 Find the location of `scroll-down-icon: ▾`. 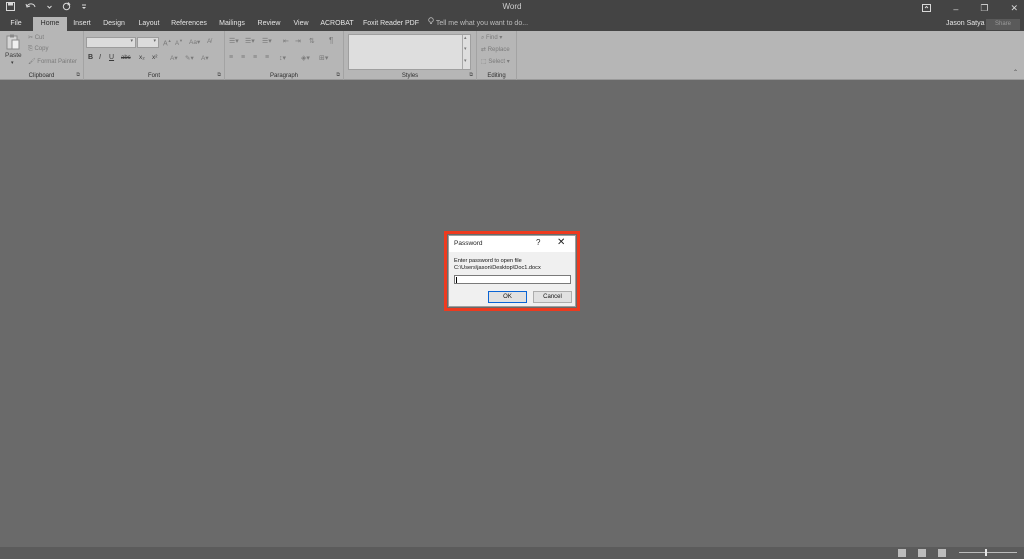

scroll-down-icon: ▾ is located at coordinates (465, 49).